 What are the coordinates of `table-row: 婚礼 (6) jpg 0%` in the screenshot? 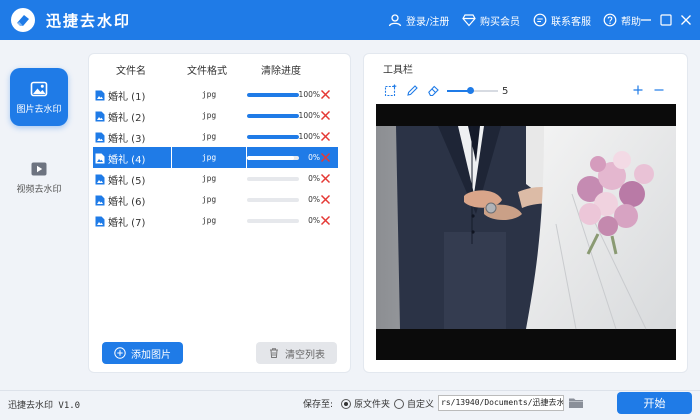 It's located at (215, 199).